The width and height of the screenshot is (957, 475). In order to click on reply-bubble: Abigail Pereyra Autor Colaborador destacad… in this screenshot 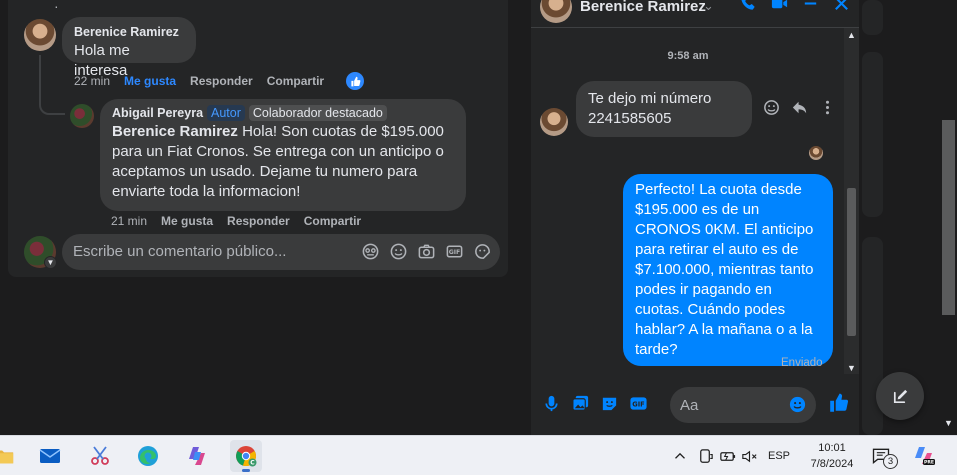, I will do `click(283, 155)`.